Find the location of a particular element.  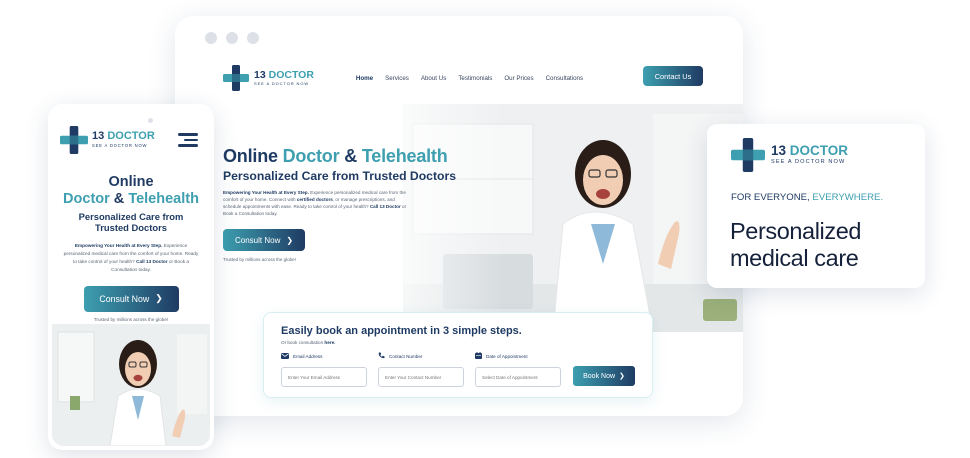

email-label: Email Address is located at coordinates (308, 356).